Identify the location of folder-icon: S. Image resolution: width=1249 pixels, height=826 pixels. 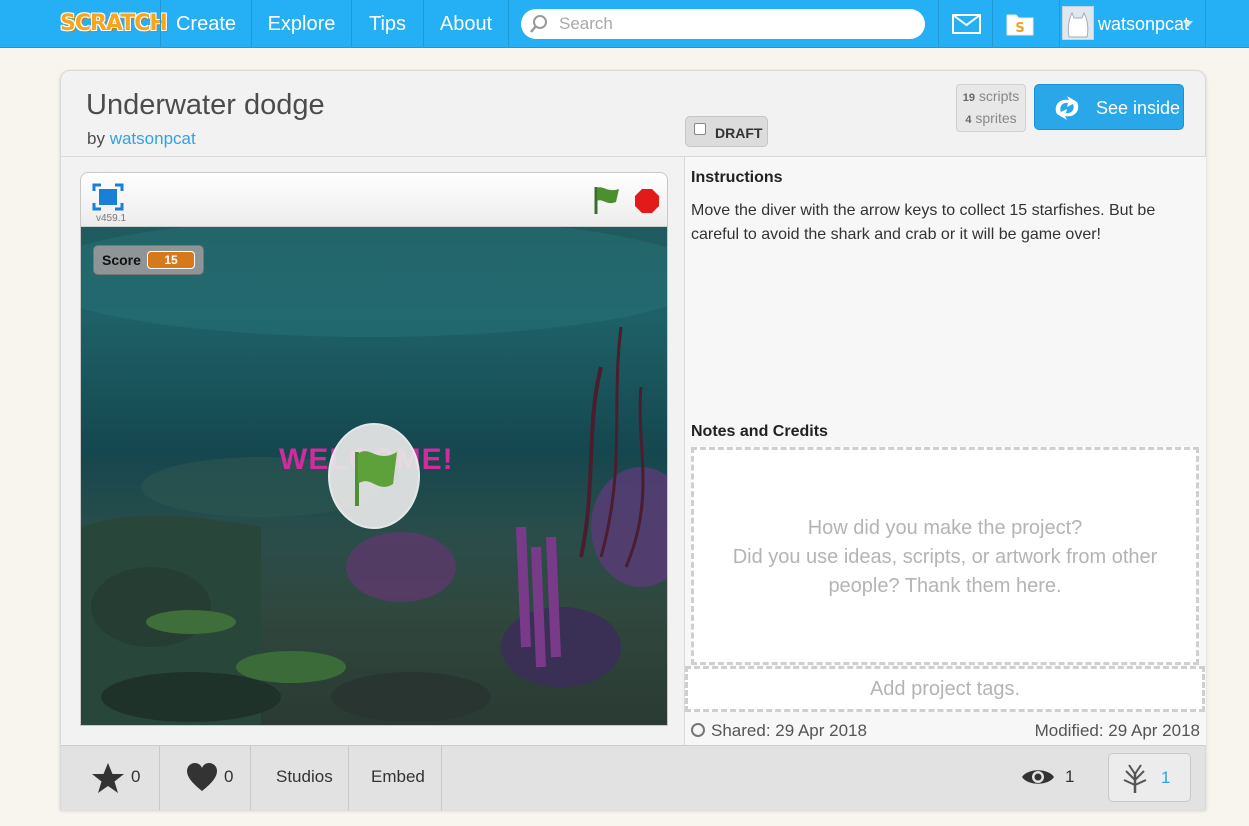
(1020, 25).